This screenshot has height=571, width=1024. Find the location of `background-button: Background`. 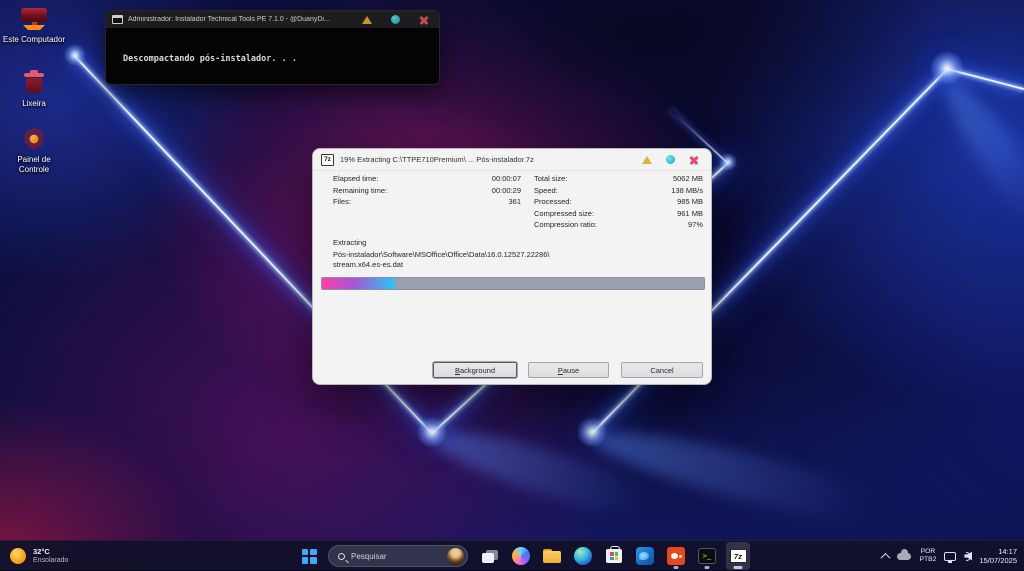

background-button: Background is located at coordinates (475, 370).